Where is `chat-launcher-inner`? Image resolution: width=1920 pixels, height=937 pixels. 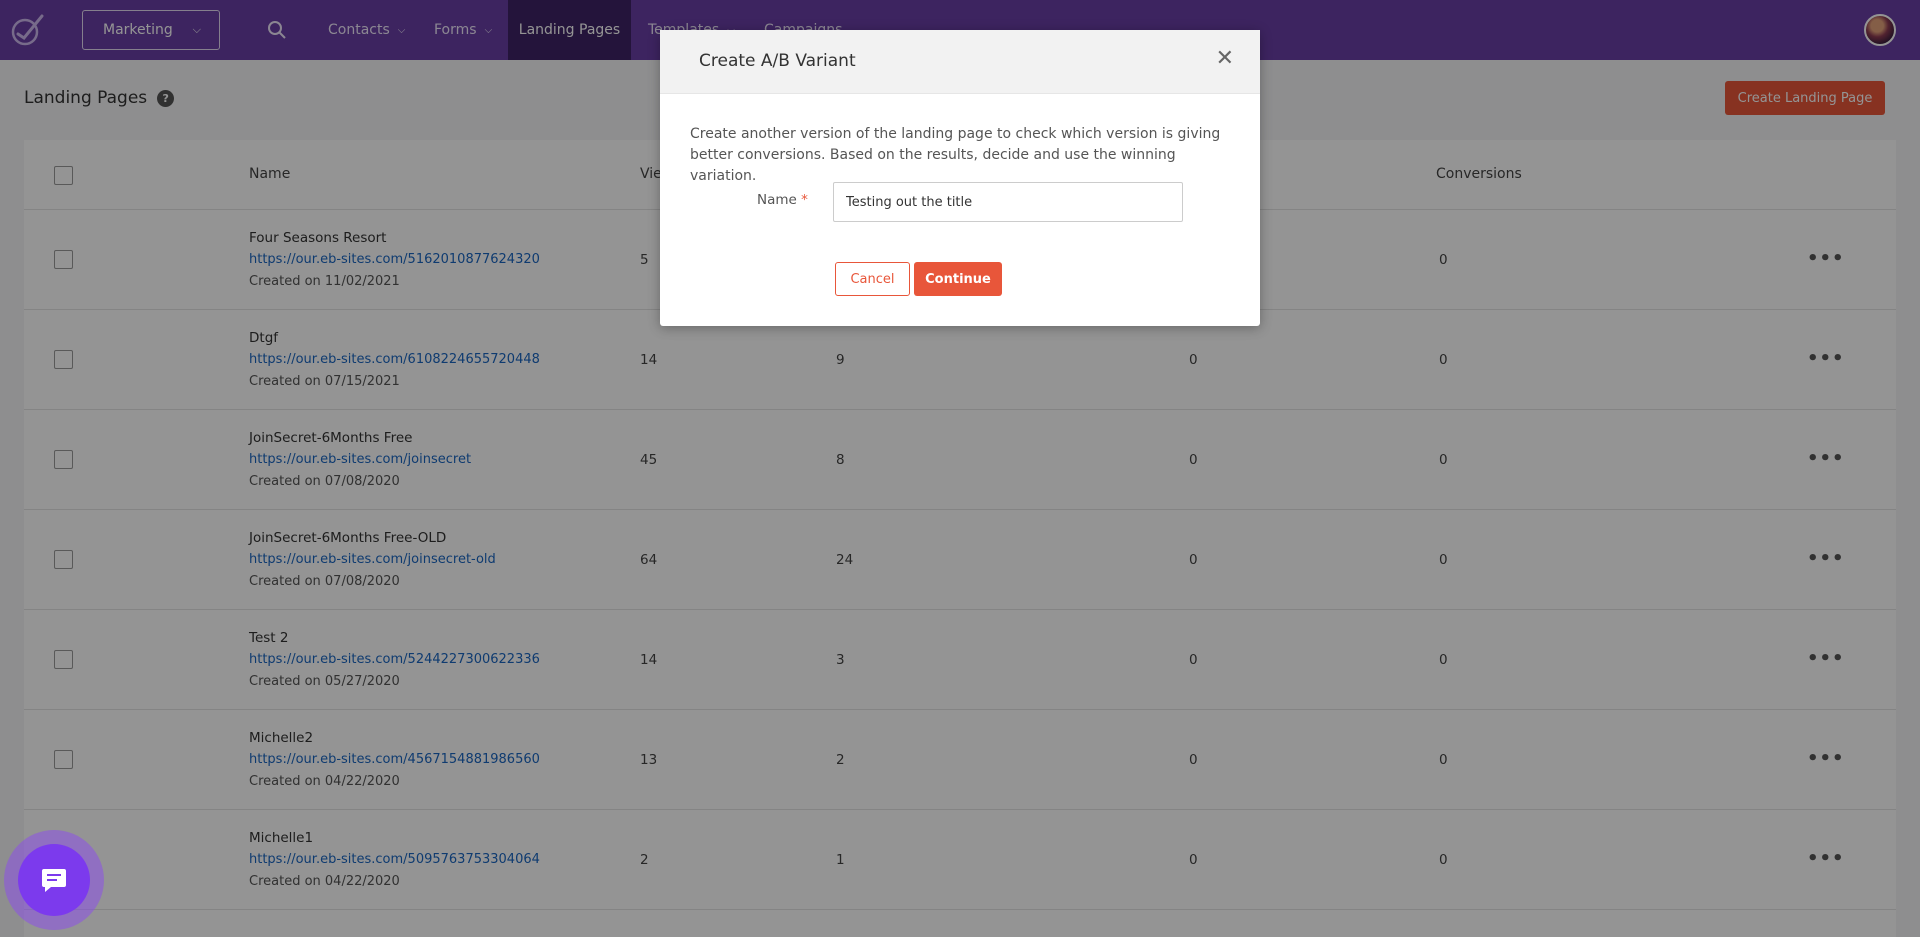 chat-launcher-inner is located at coordinates (54, 880).